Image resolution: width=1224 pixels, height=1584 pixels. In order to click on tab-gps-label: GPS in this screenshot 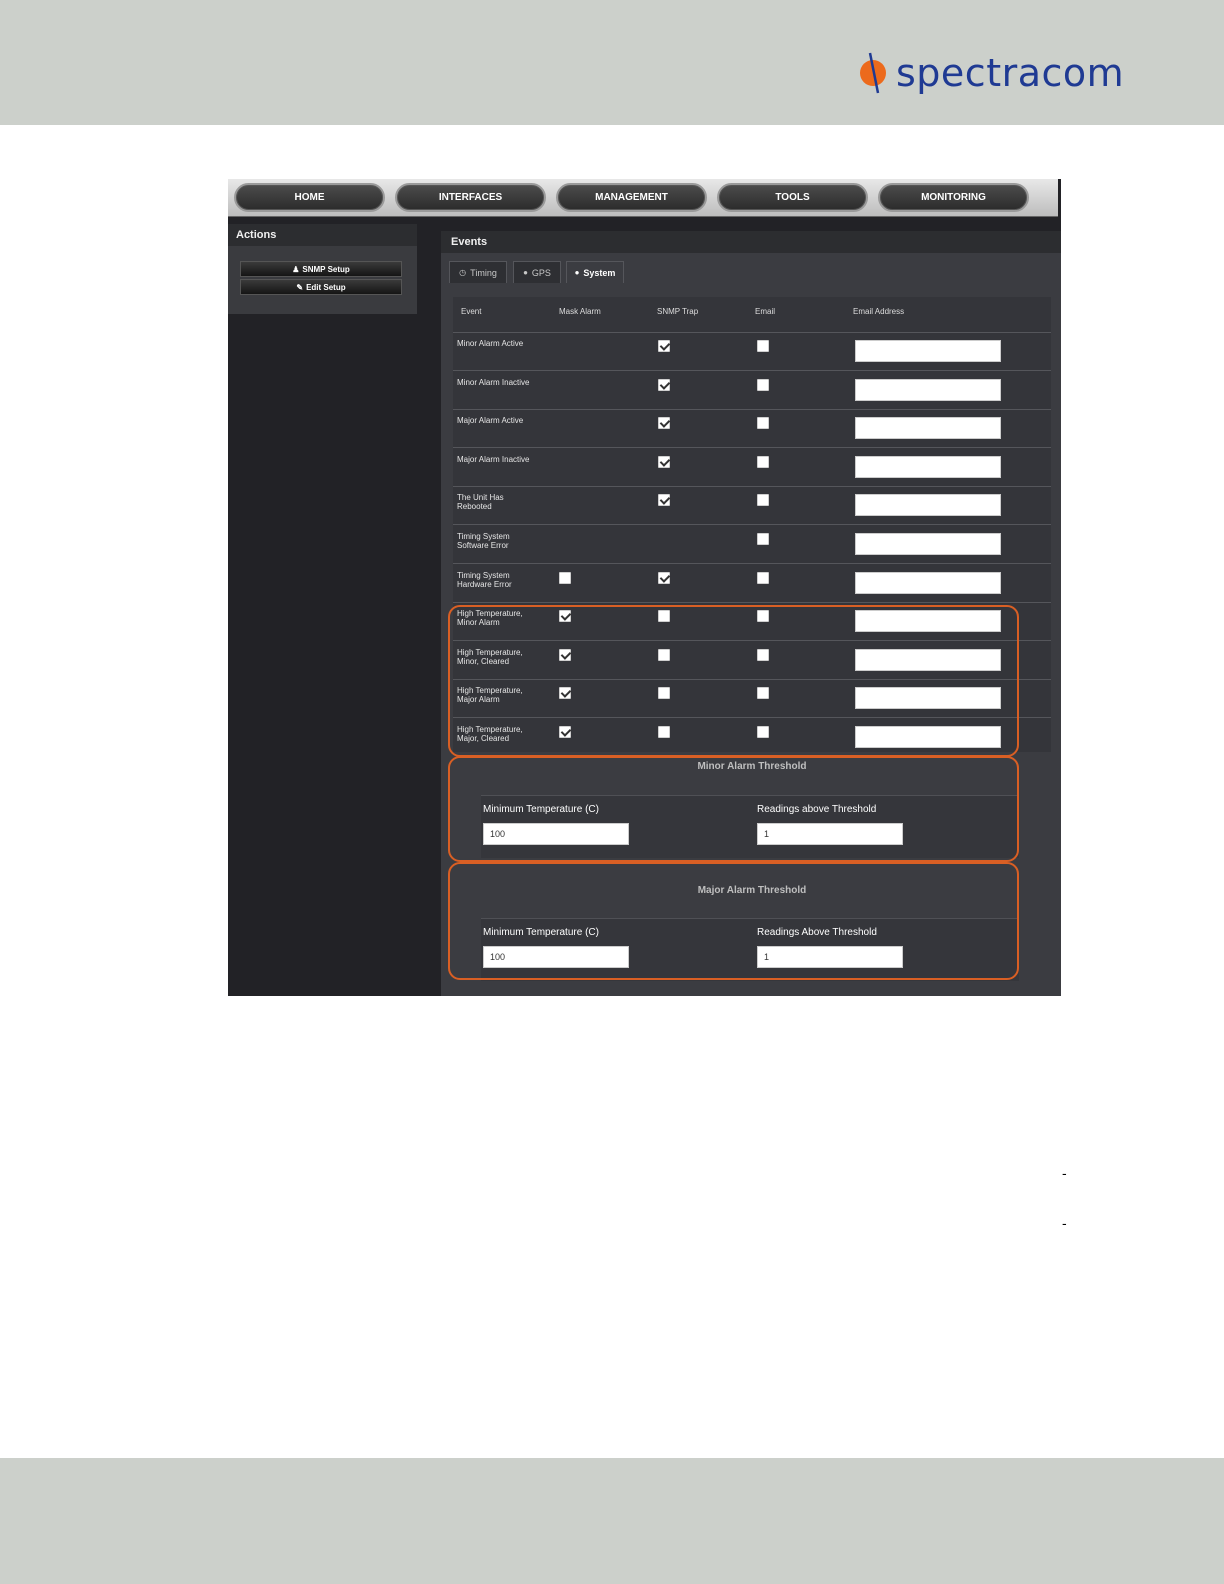, I will do `click(541, 272)`.